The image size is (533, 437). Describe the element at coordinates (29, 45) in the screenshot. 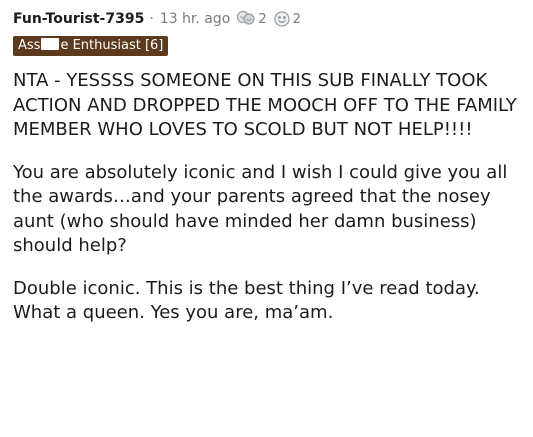

I see `flair-text-start: Ass` at that location.